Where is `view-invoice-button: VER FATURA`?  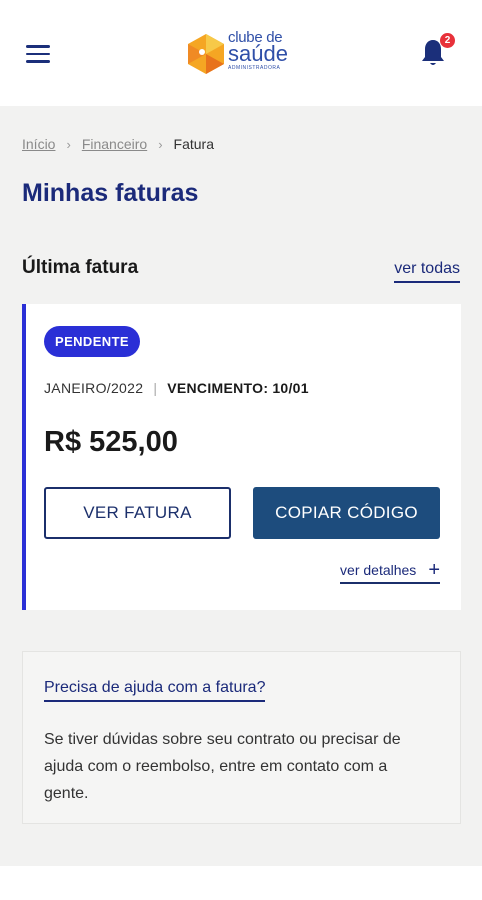 view-invoice-button: VER FATURA is located at coordinates (137, 513).